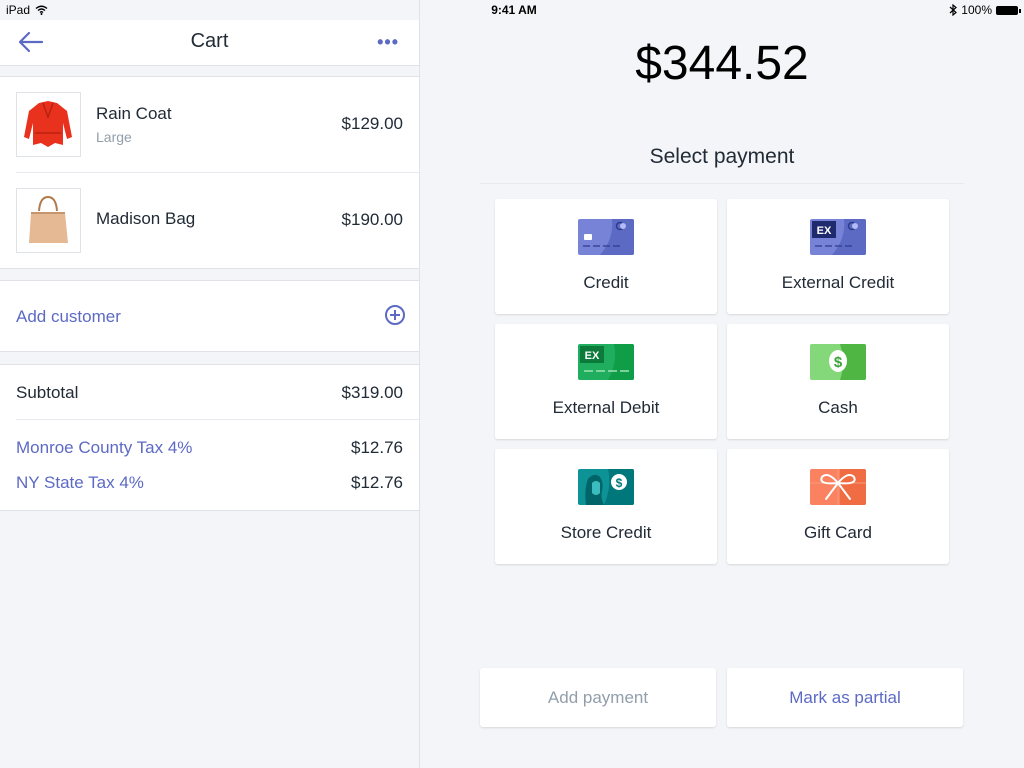  I want to click on item-name: Madison Bag, so click(146, 218).